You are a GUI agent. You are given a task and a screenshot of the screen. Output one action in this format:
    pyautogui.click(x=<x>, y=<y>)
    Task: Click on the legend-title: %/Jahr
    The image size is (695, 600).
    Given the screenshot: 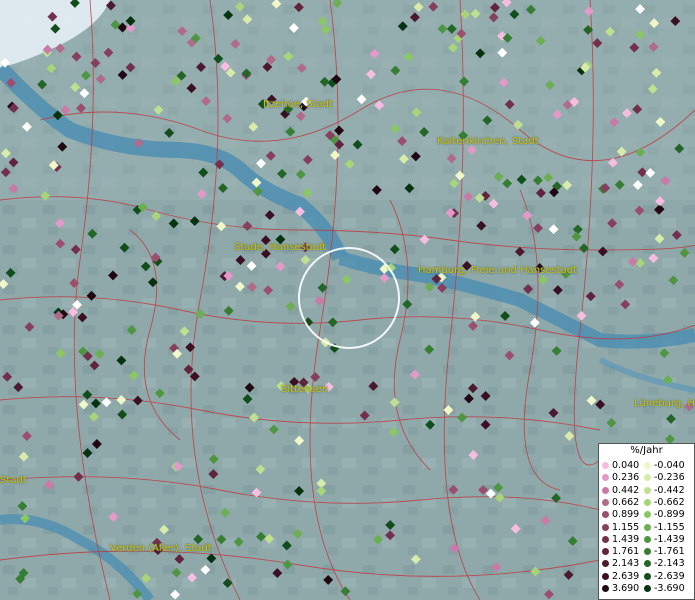 What is the action you would take?
    pyautogui.click(x=646, y=450)
    